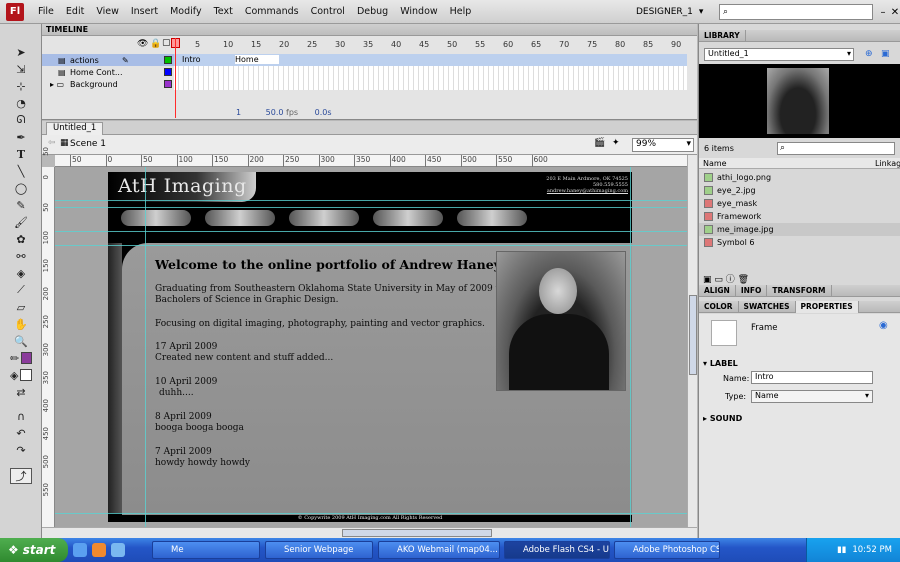 This screenshot has height=562, width=900. I want to click on network-icon: ▮▮, so click(841, 550).